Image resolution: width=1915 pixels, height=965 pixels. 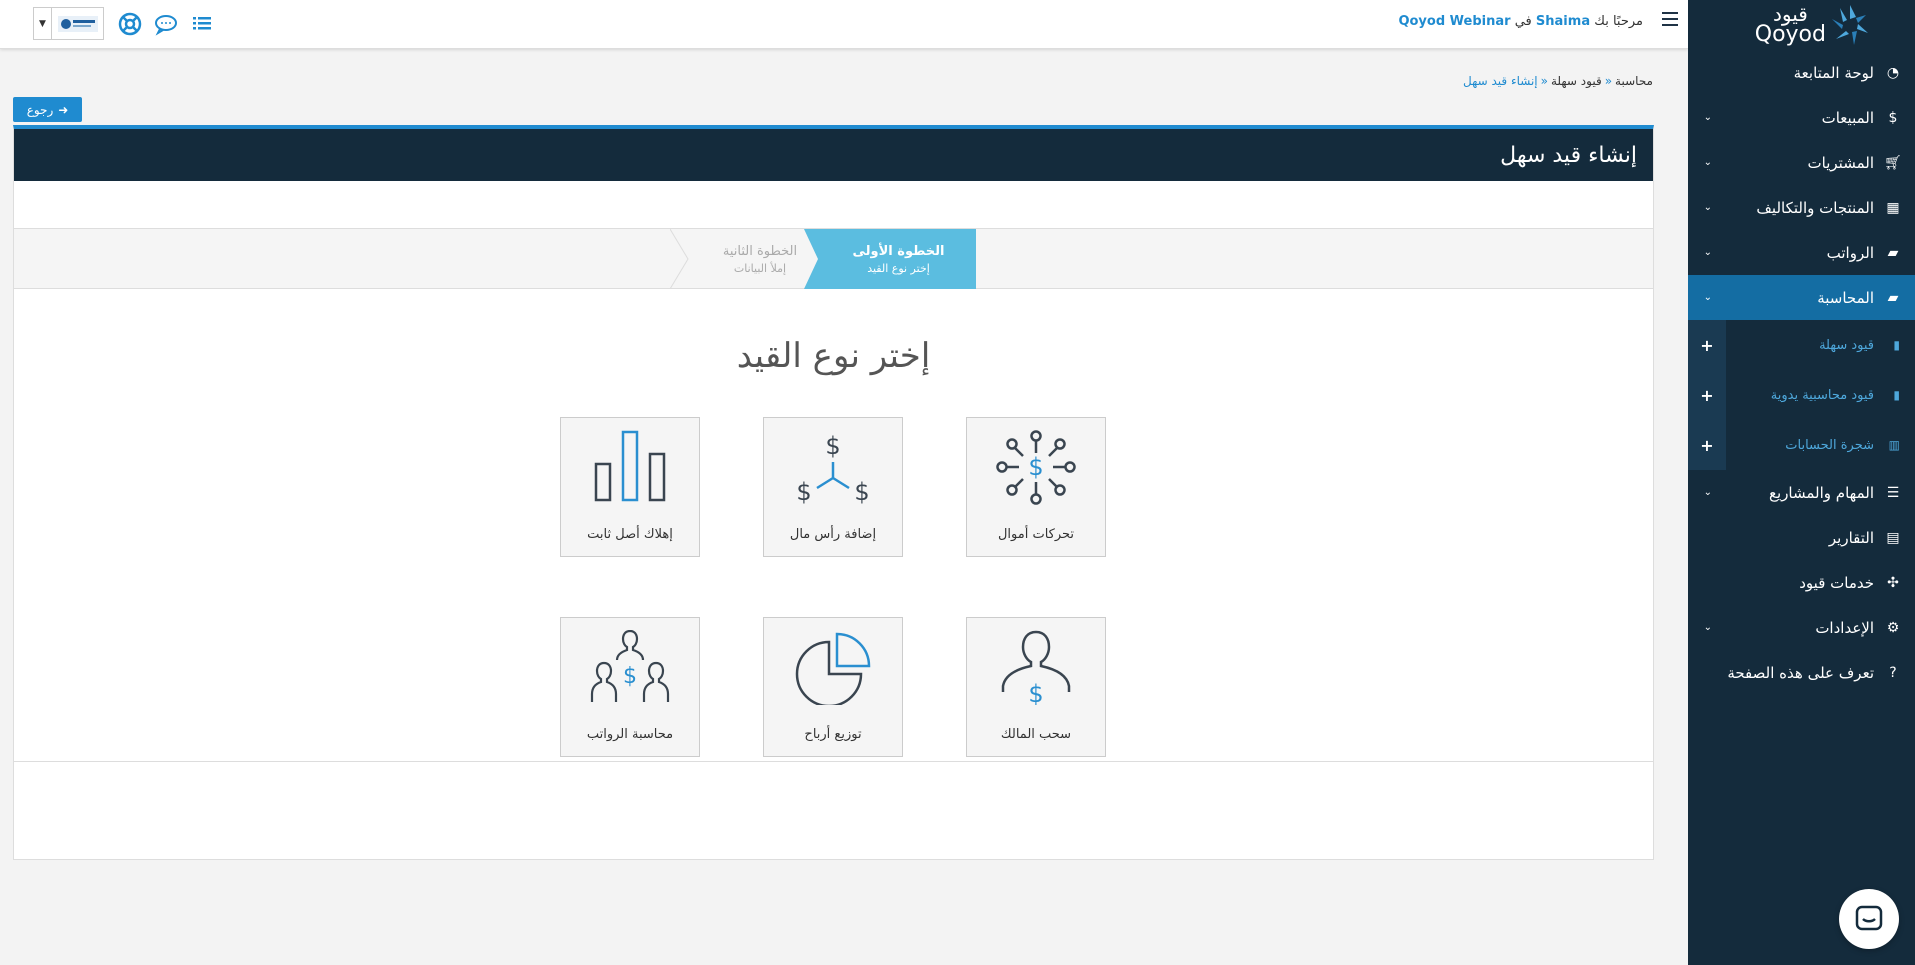 I want to click on help-lifebuoy-icon, so click(x=130, y=24).